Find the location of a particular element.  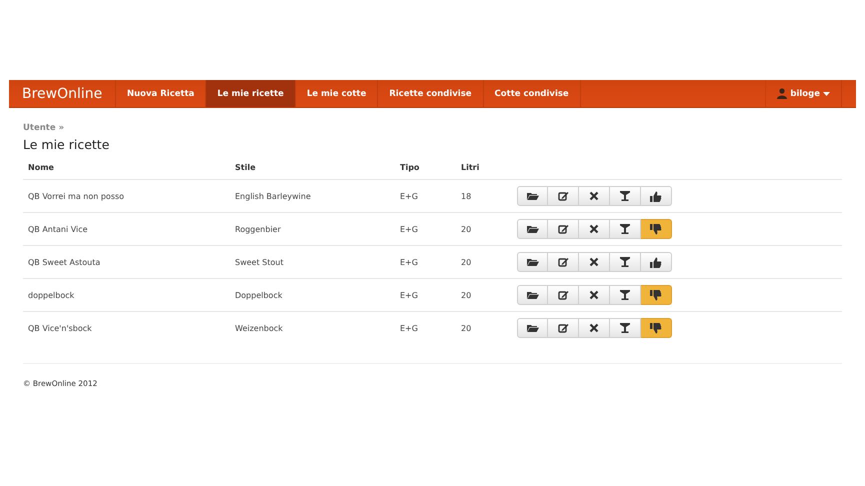

column-header: Stile is located at coordinates (312, 171).